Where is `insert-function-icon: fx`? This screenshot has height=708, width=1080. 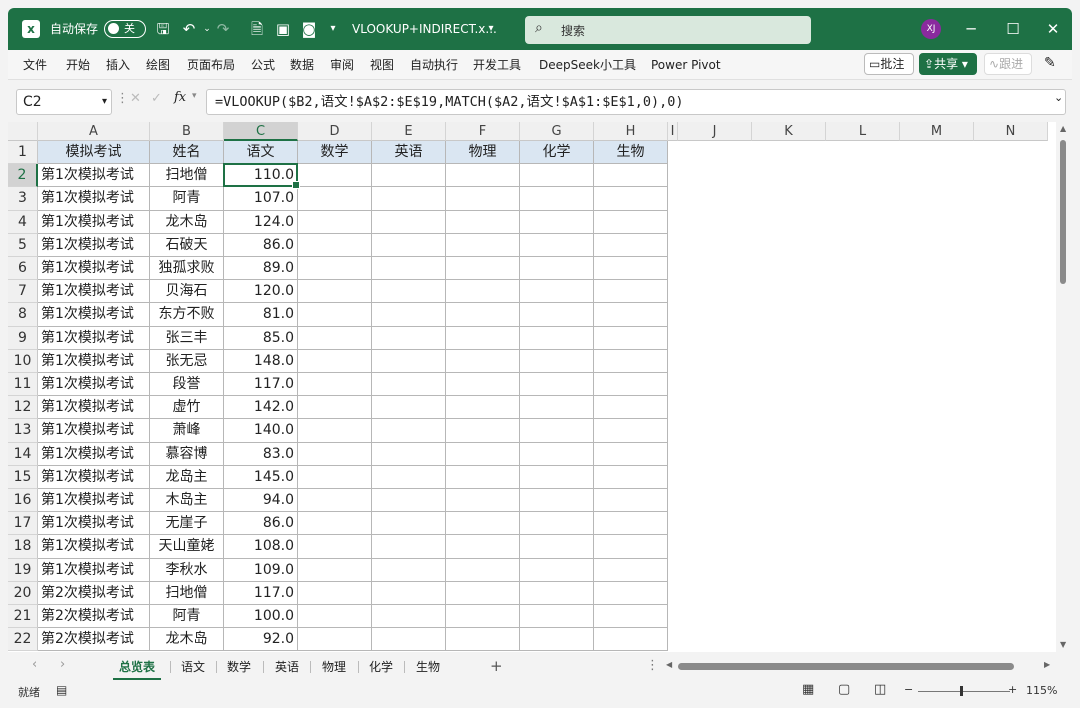 insert-function-icon: fx is located at coordinates (180, 97).